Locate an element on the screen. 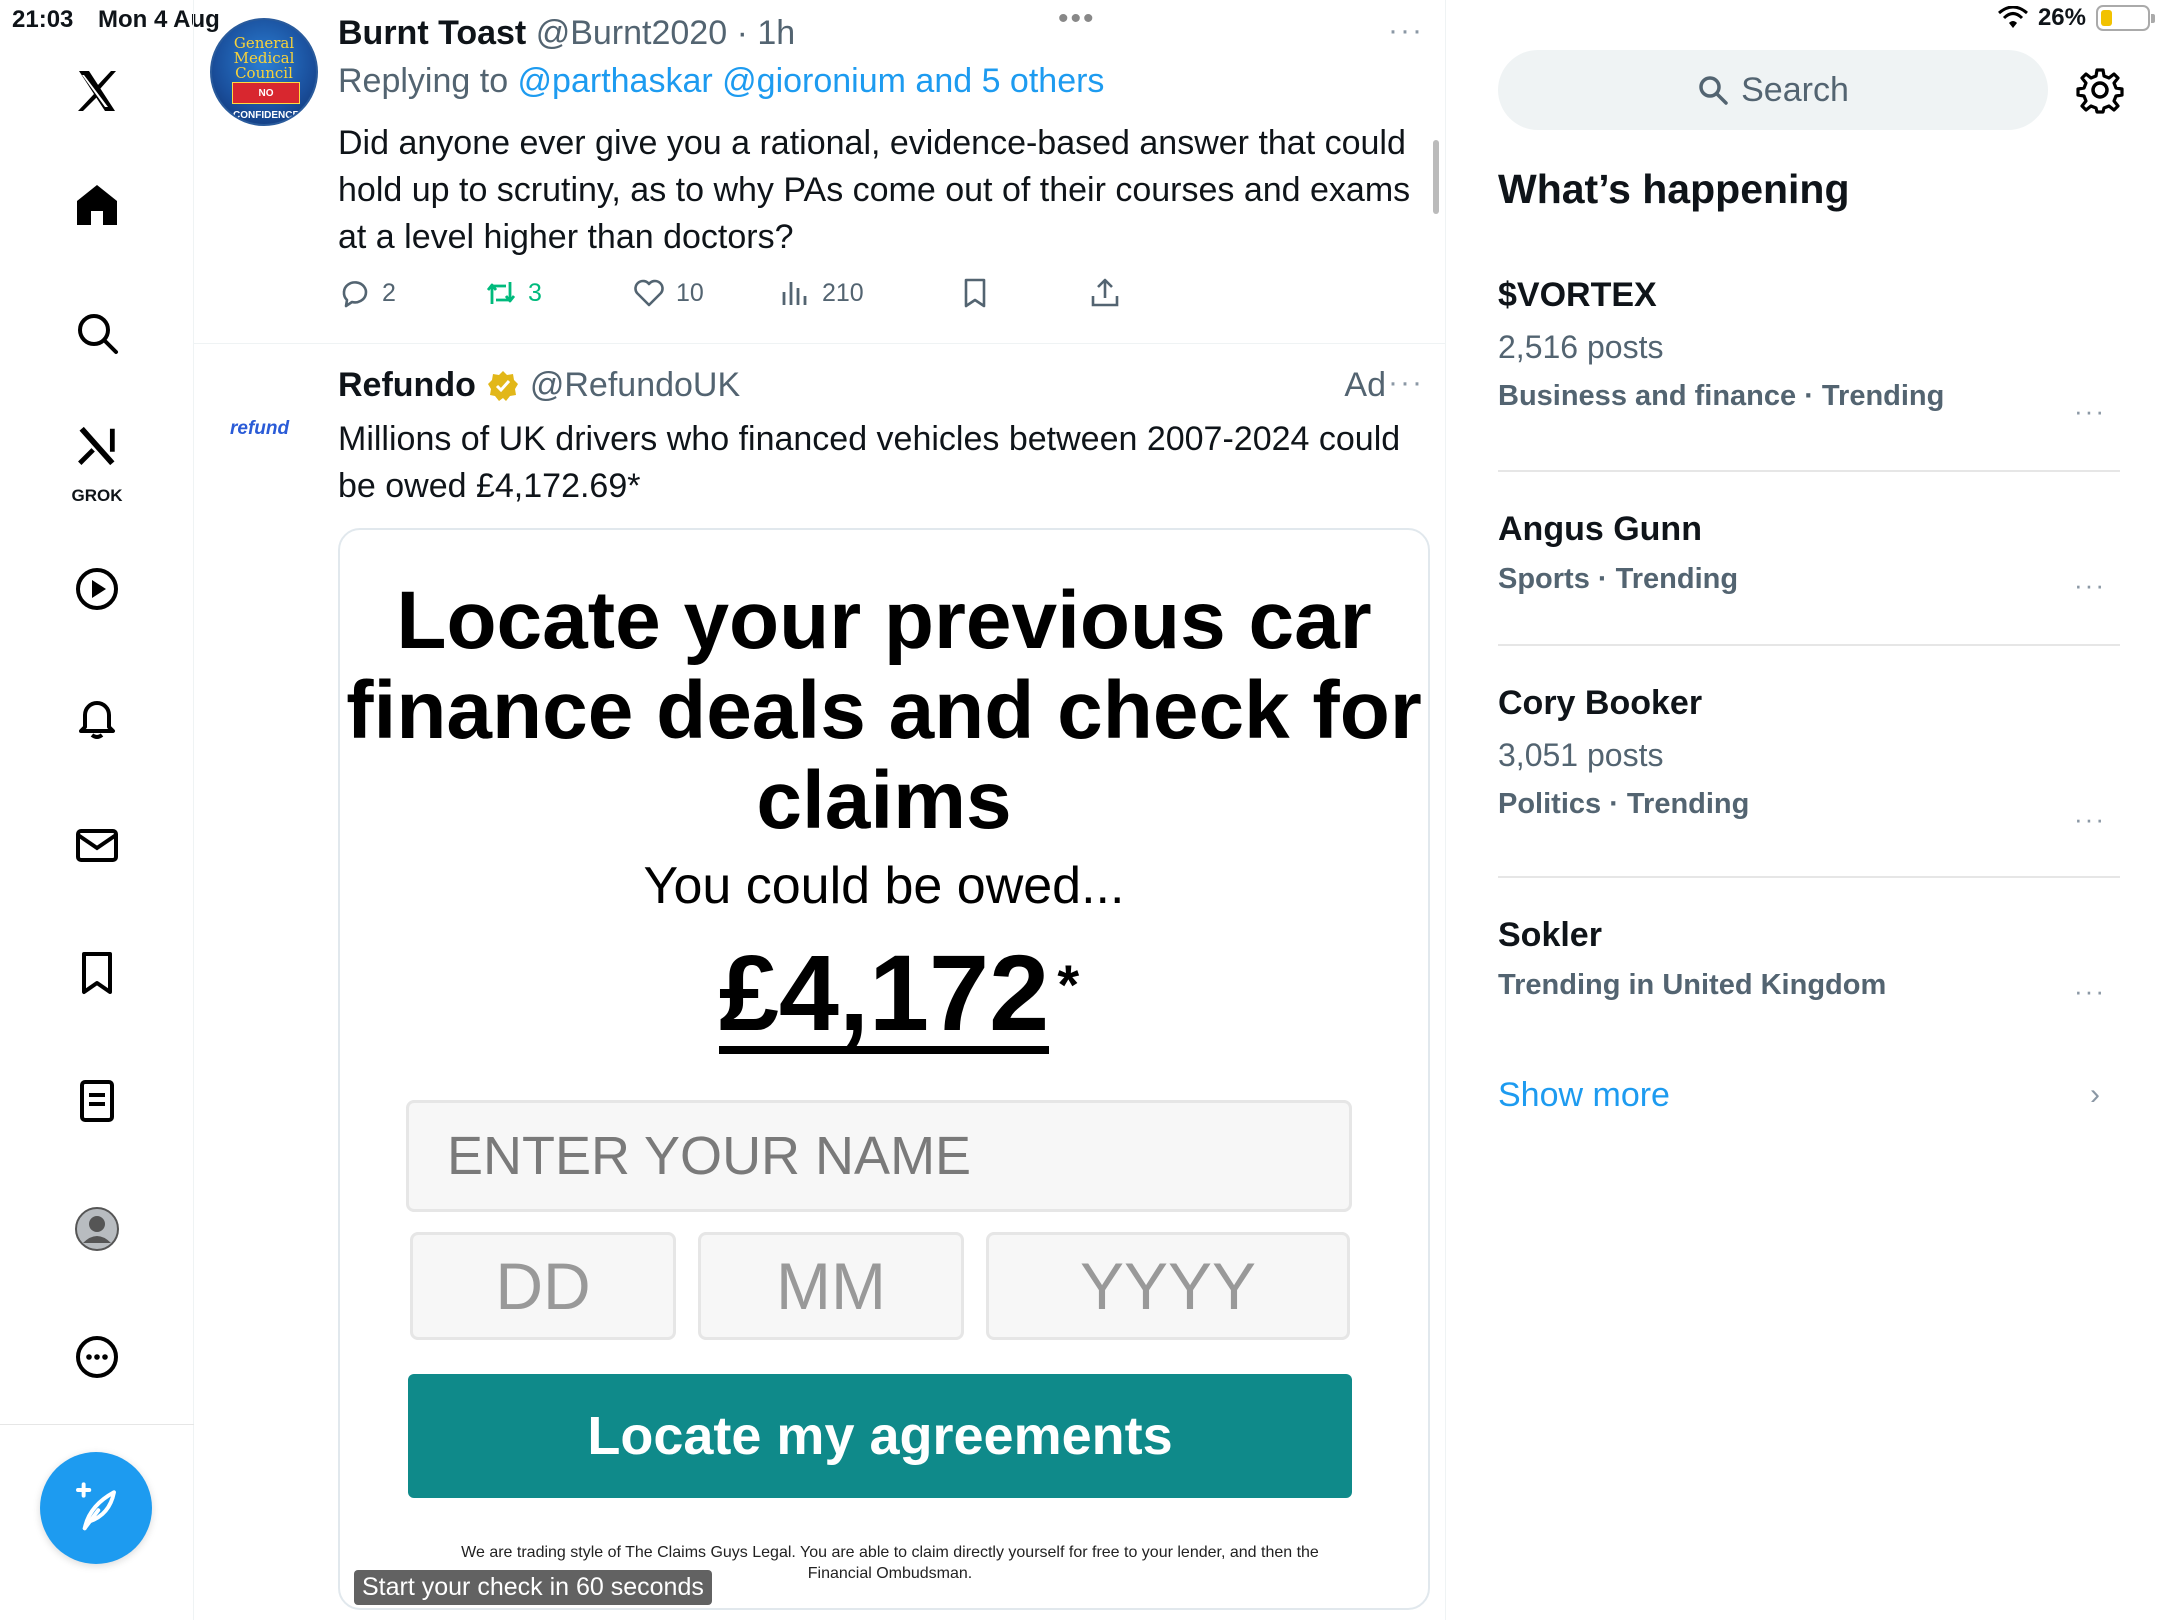 Image resolution: width=2160 pixels, height=1620 pixels. avatar: General Medical Council NO CONFIDENCE is located at coordinates (264, 72).